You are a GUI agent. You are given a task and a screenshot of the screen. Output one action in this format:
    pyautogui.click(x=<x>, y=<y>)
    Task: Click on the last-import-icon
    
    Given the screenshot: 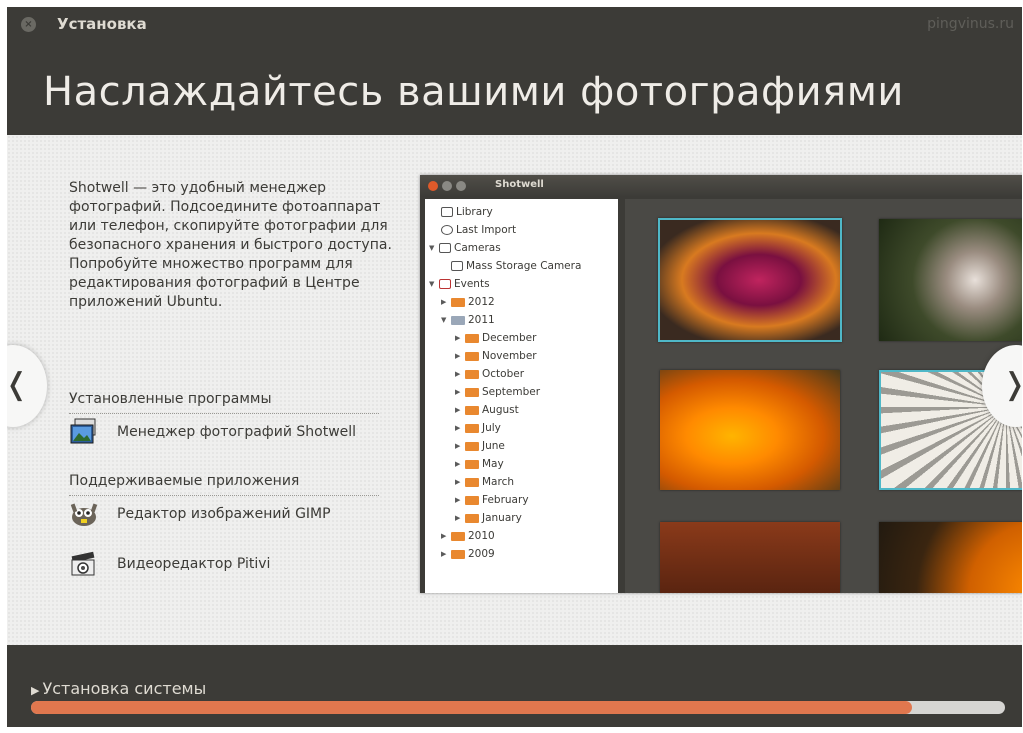 What is the action you would take?
    pyautogui.click(x=447, y=230)
    